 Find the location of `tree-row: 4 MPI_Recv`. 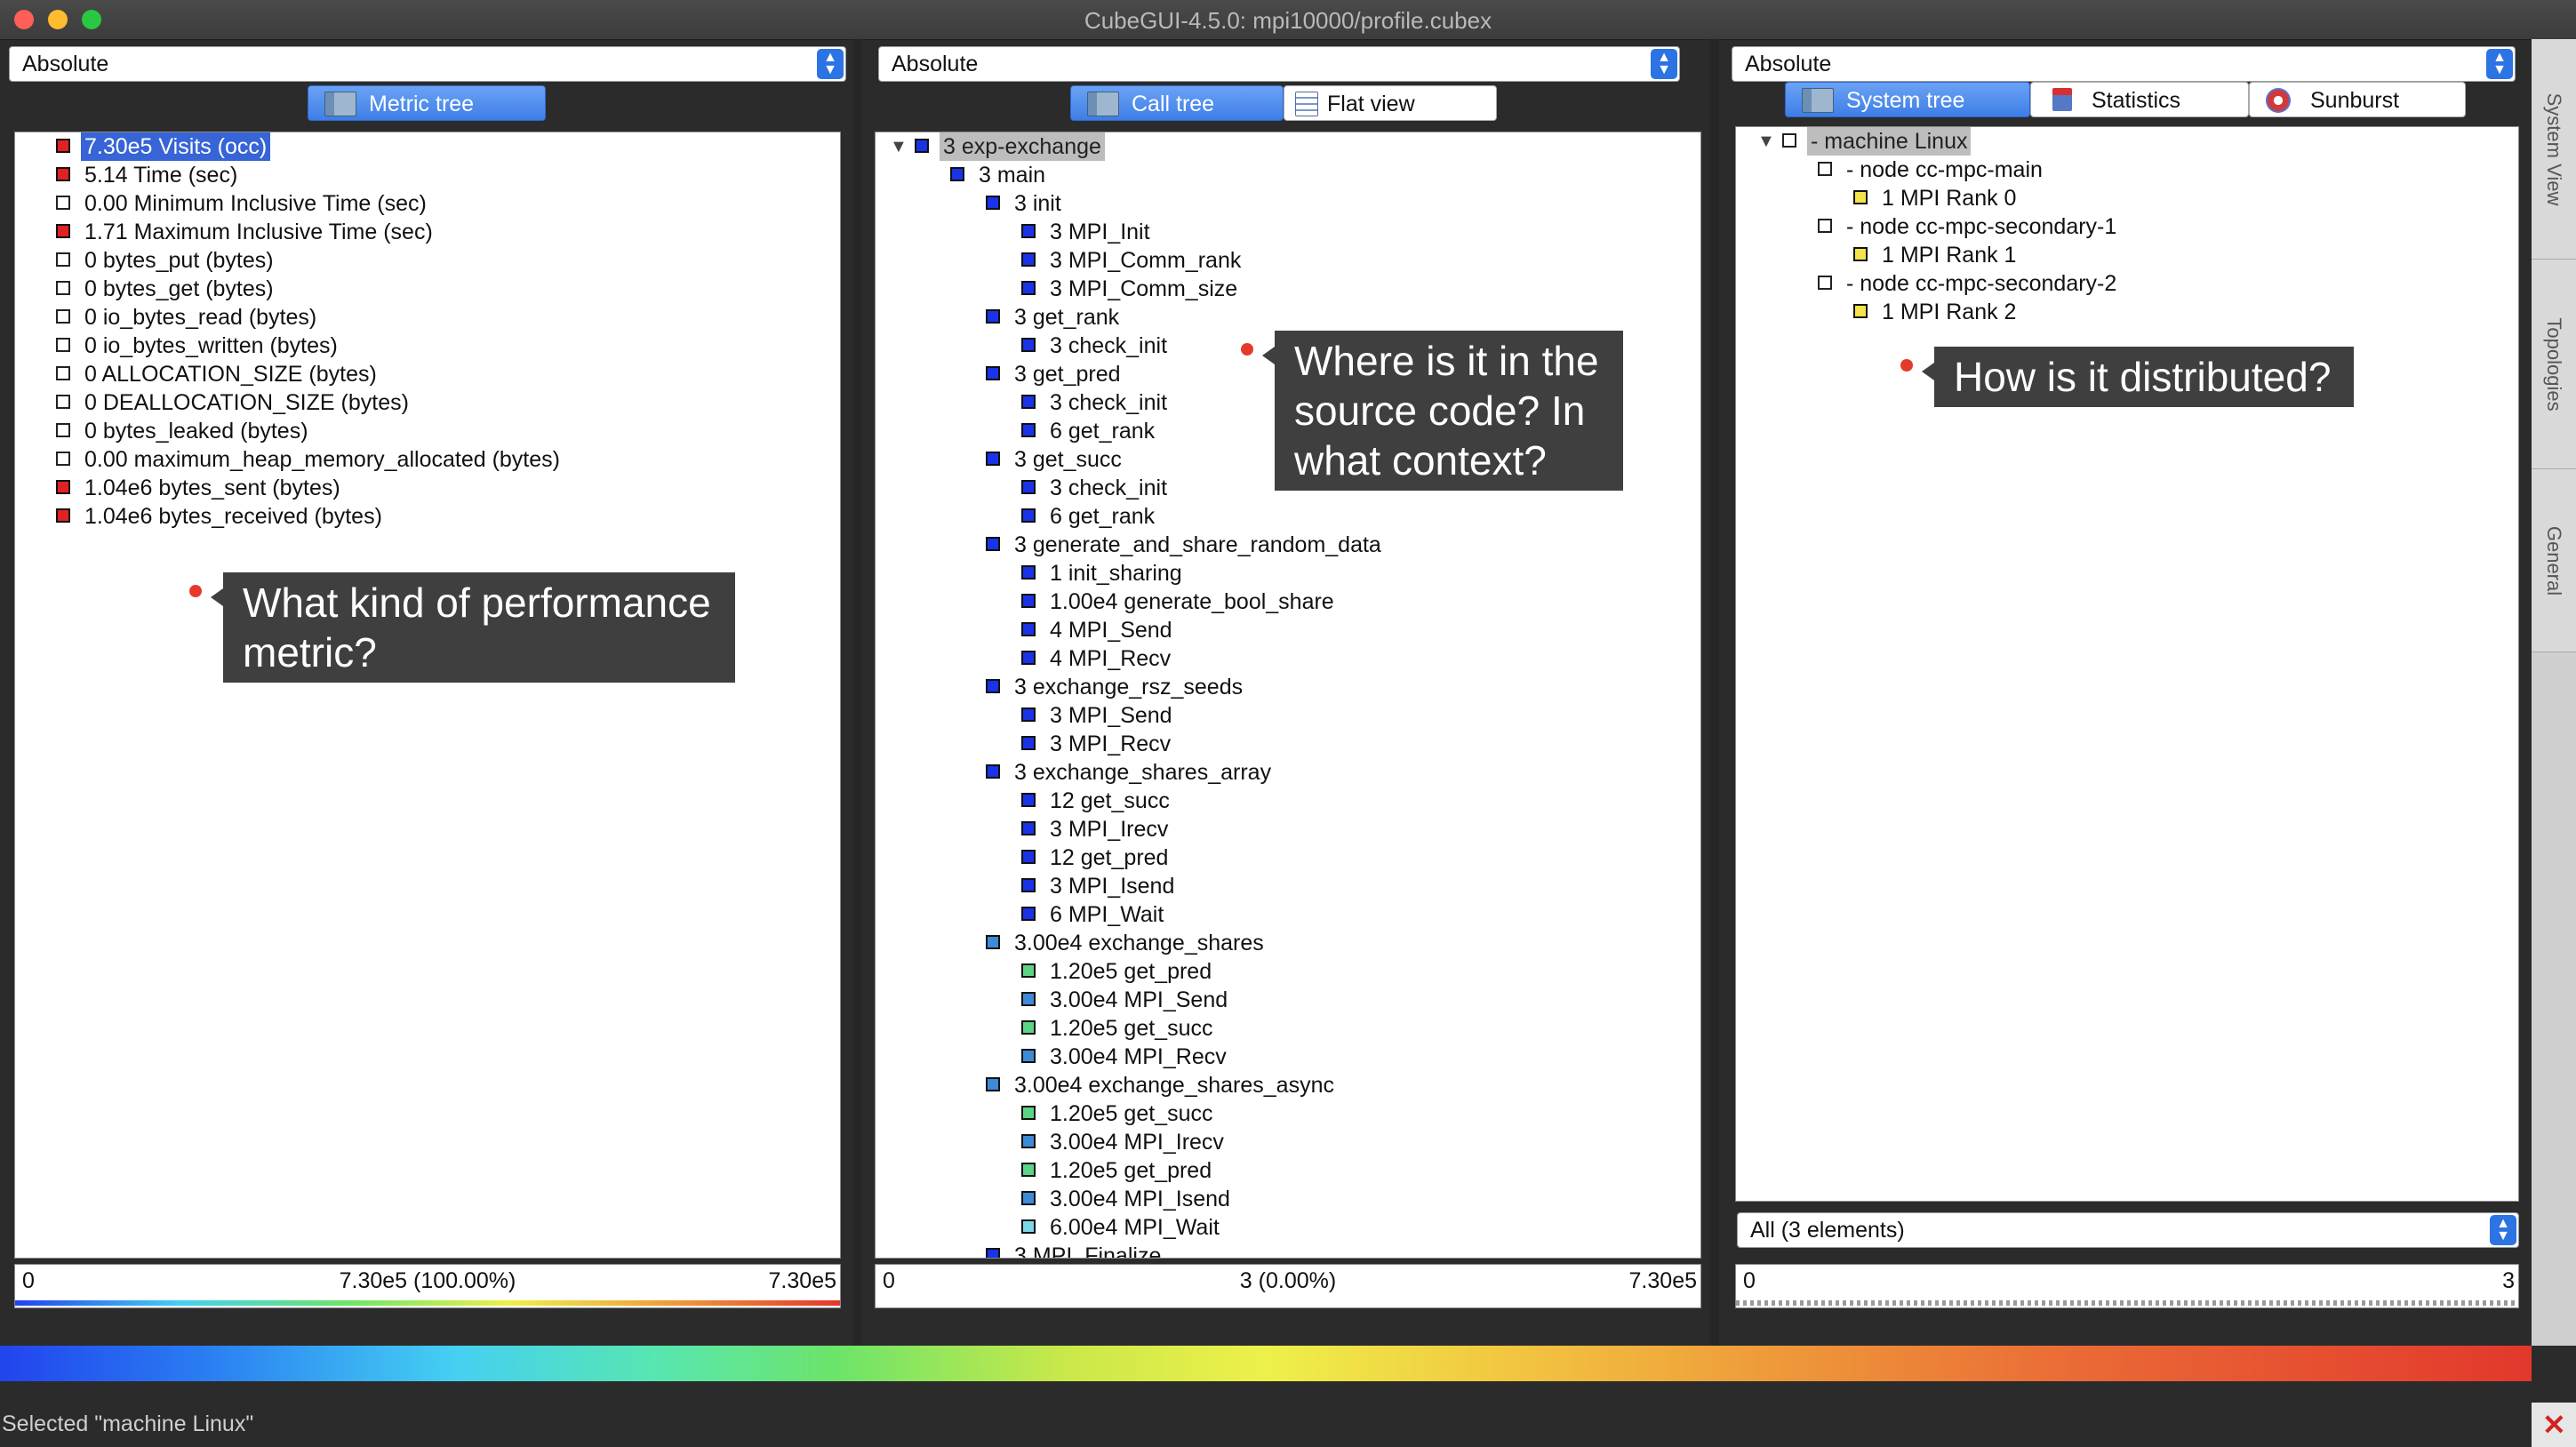

tree-row: 4 MPI_Recv is located at coordinates (1288, 658).